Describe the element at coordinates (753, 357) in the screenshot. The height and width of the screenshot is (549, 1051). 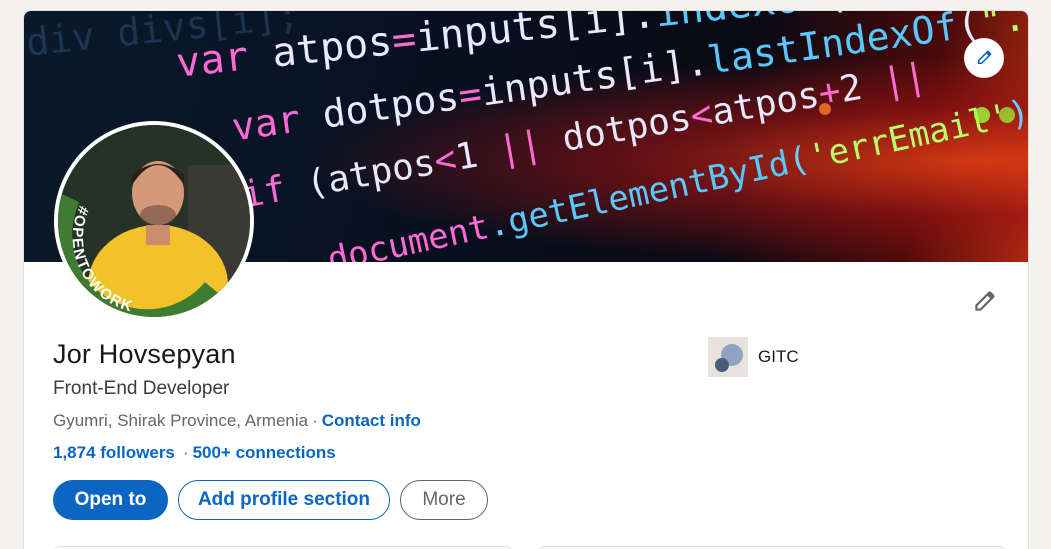
I see `current-company: GITC` at that location.